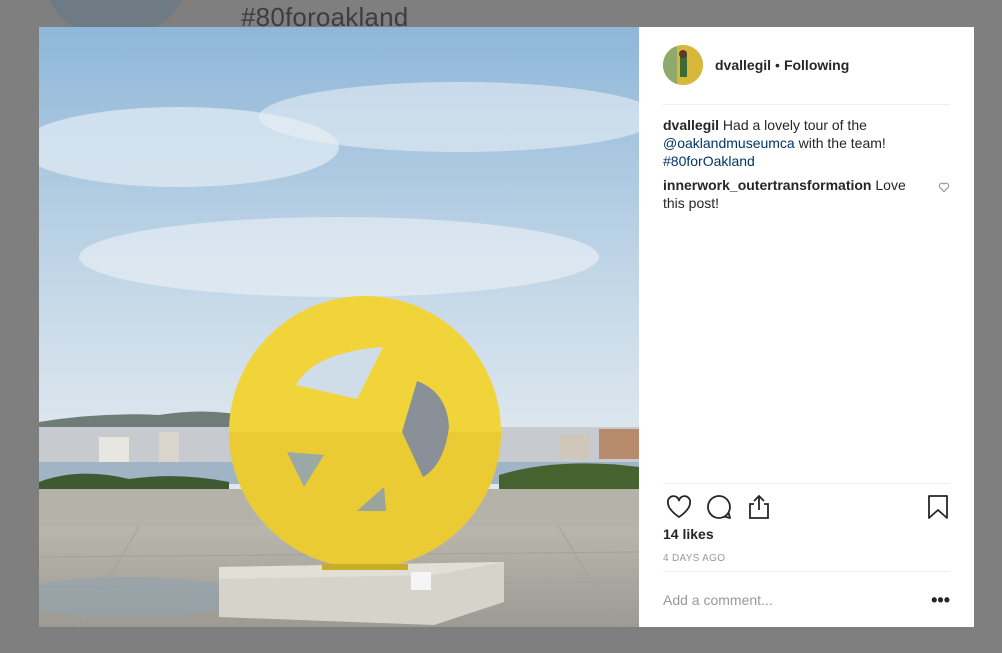  I want to click on comment-username: innerwork_outertransformation, so click(767, 185).